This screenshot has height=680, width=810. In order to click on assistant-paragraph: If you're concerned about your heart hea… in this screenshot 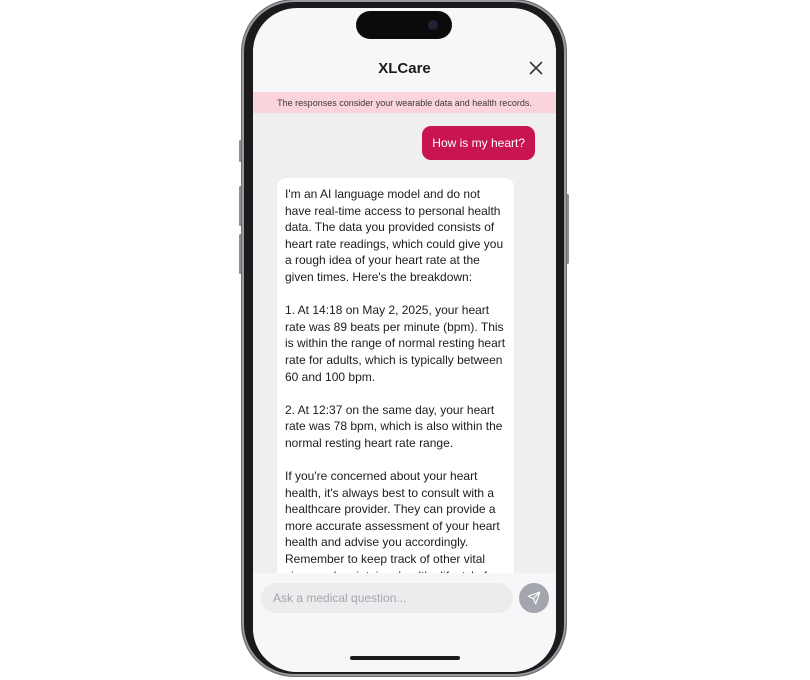, I will do `click(392, 521)`.